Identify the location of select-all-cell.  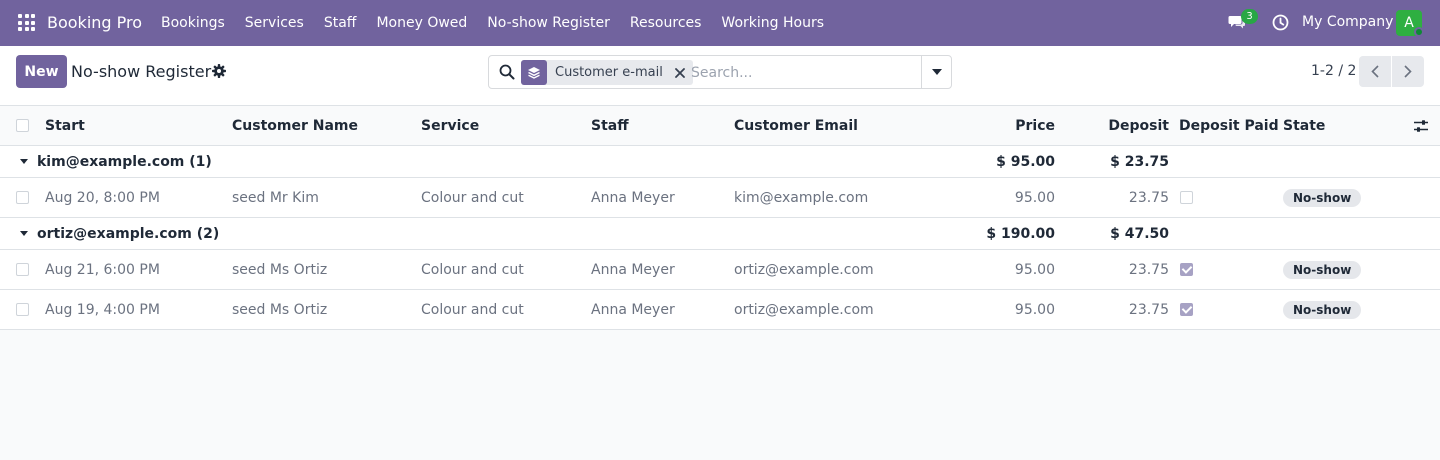
(22, 125).